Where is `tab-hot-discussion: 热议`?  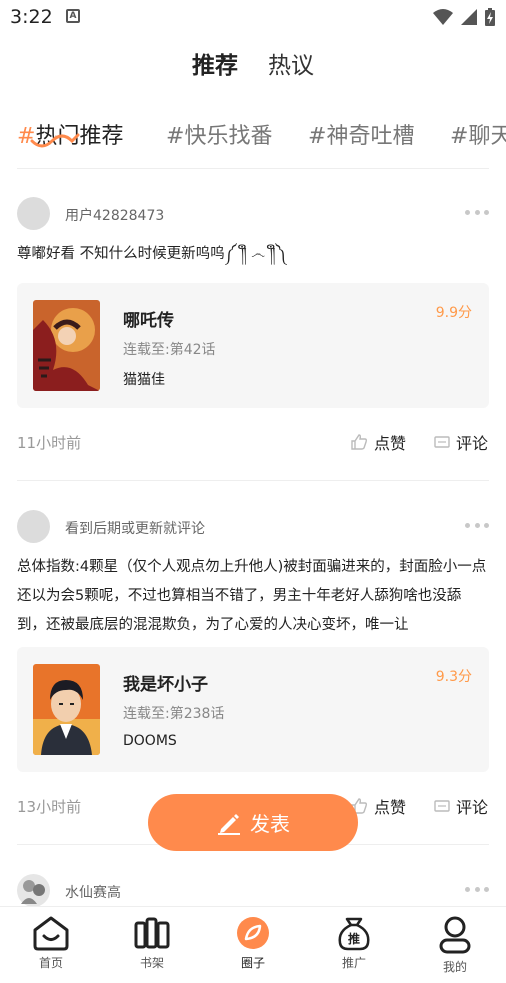 tab-hot-discussion: 热议 is located at coordinates (291, 63).